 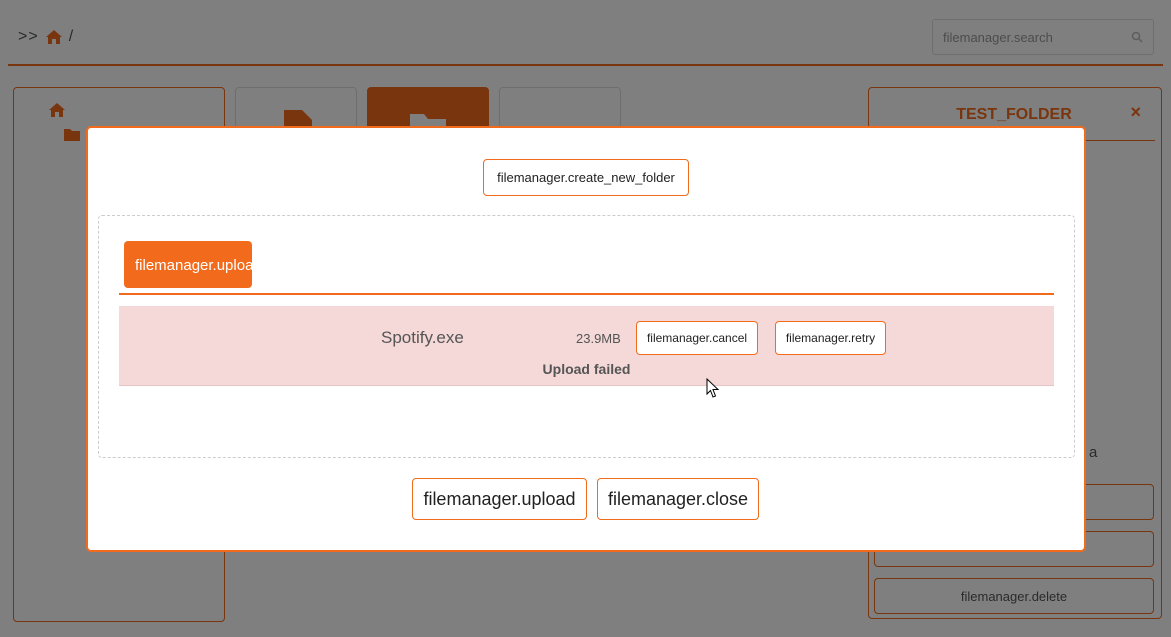 I want to click on mouse-cursor, so click(x=713, y=388).